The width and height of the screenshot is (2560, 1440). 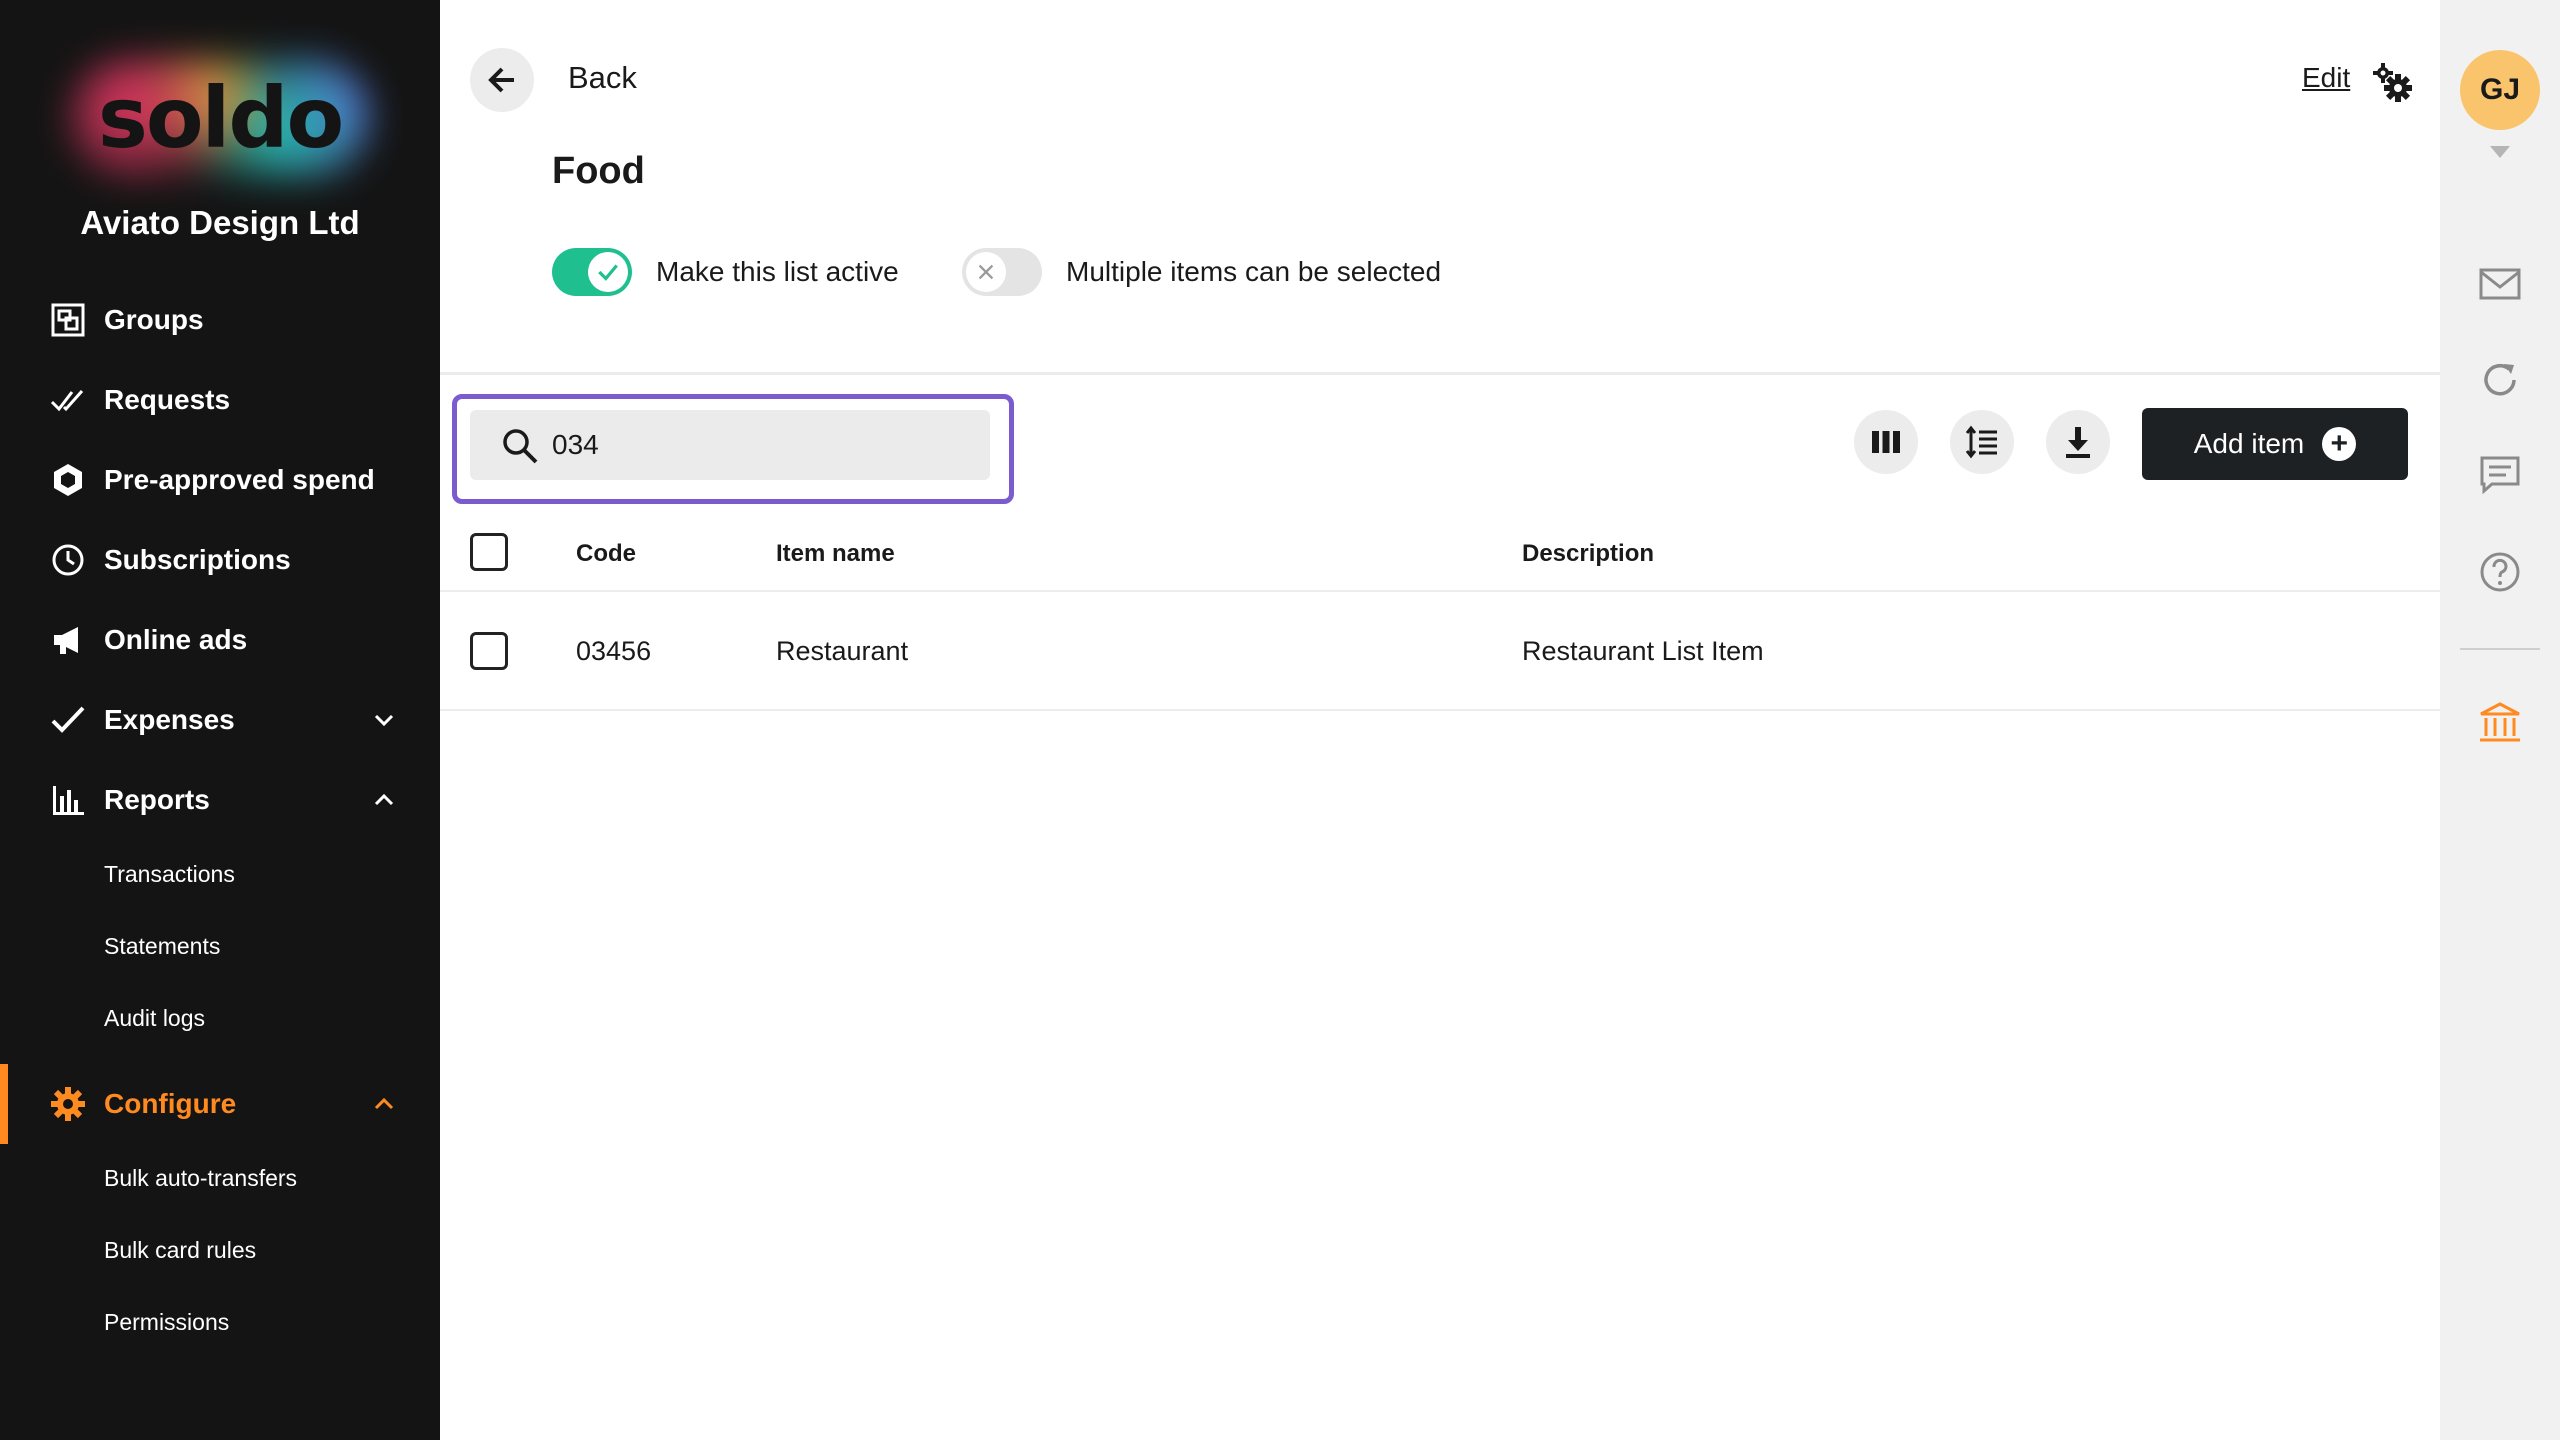 What do you see at coordinates (167, 399) in the screenshot?
I see `sidebar-item-label: Requests` at bounding box center [167, 399].